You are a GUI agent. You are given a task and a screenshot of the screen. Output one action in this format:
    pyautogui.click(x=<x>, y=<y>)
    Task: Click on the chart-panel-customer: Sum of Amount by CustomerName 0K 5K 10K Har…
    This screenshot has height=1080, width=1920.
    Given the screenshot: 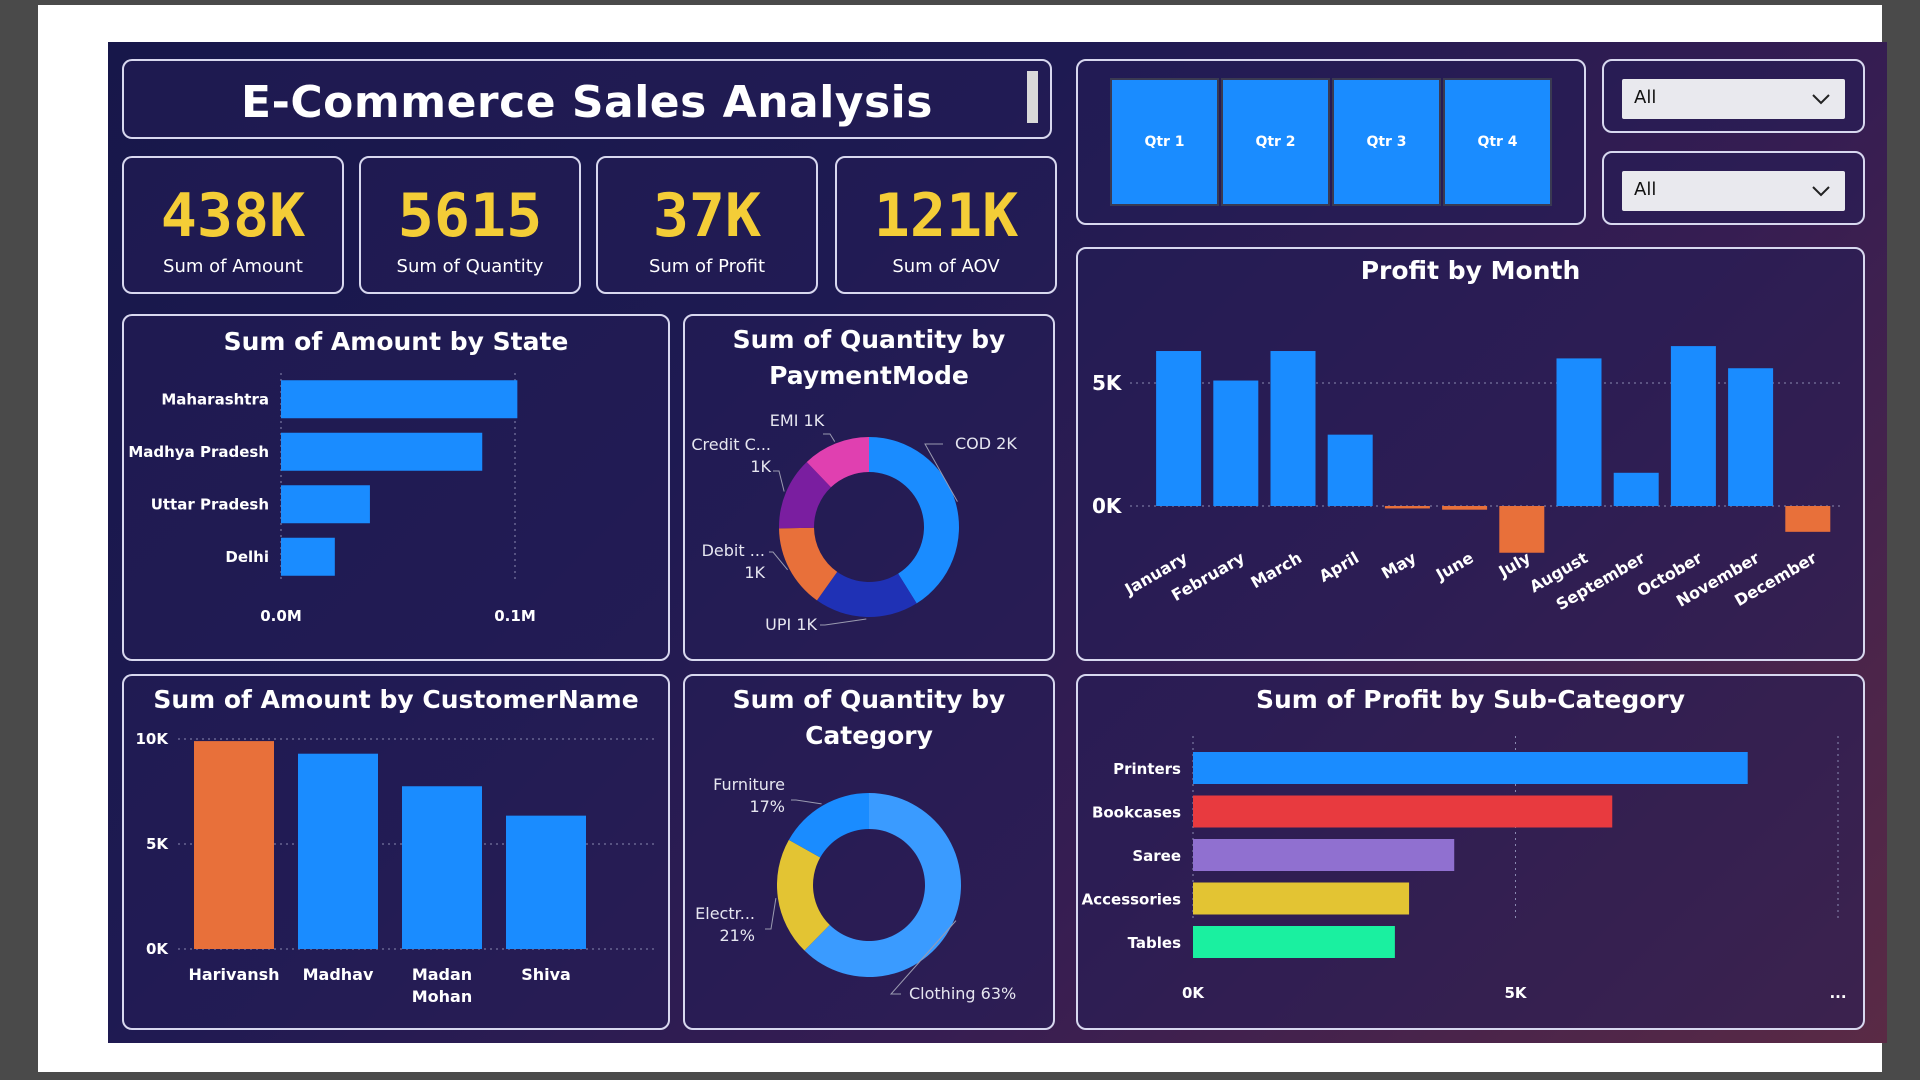 What is the action you would take?
    pyautogui.click(x=396, y=852)
    